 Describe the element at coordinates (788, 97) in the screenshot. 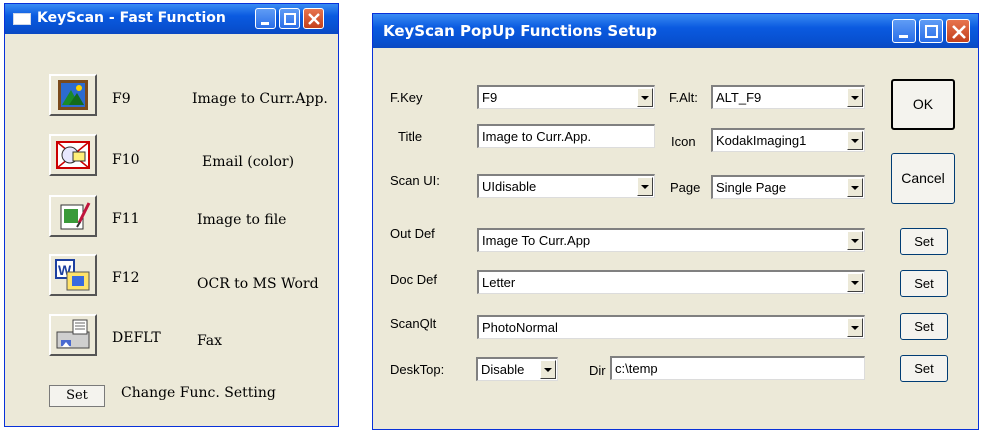

I see `falt-select: ALT_F9` at that location.